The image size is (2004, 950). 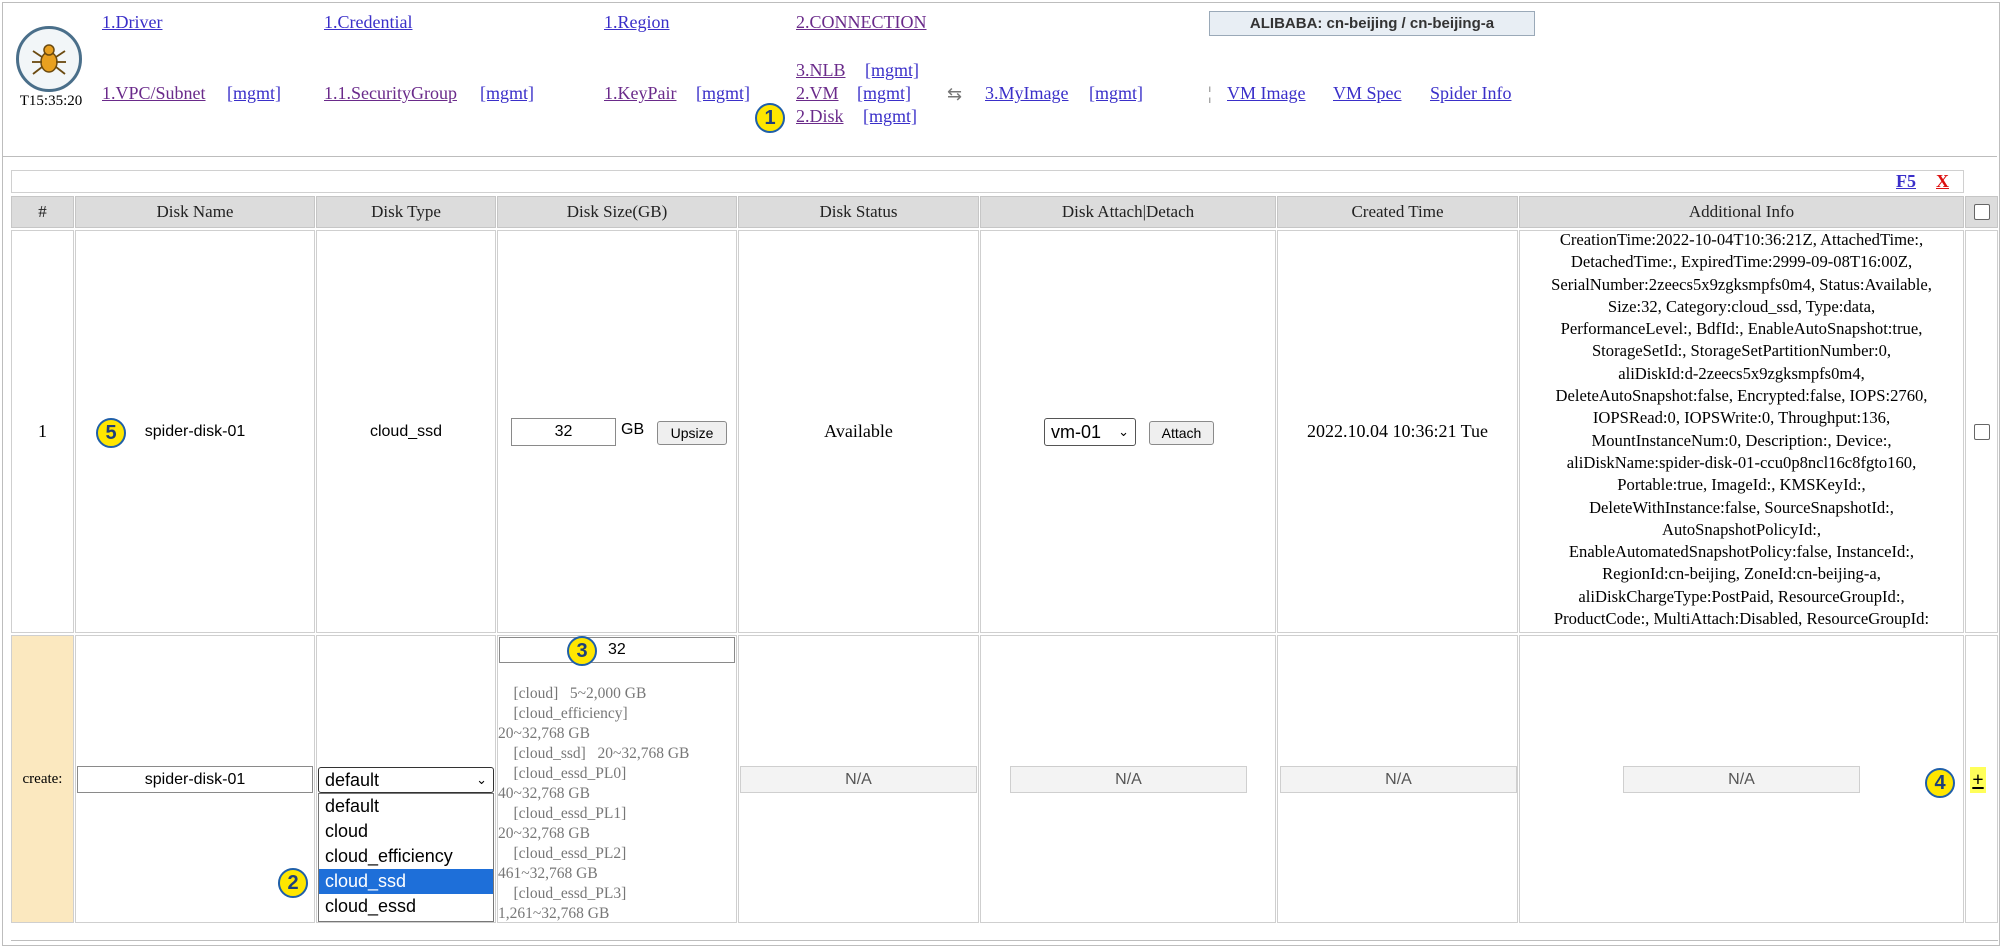 I want to click on size-hint-line: [cloud_ssd] 20~32,768 GB, so click(x=594, y=753).